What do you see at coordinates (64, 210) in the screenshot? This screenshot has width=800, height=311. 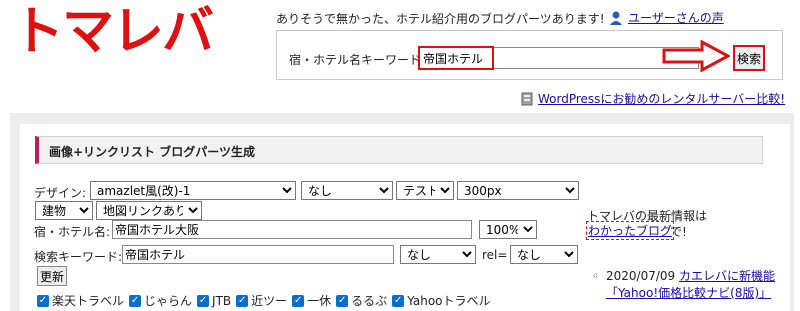 I see `building-select: 建物` at bounding box center [64, 210].